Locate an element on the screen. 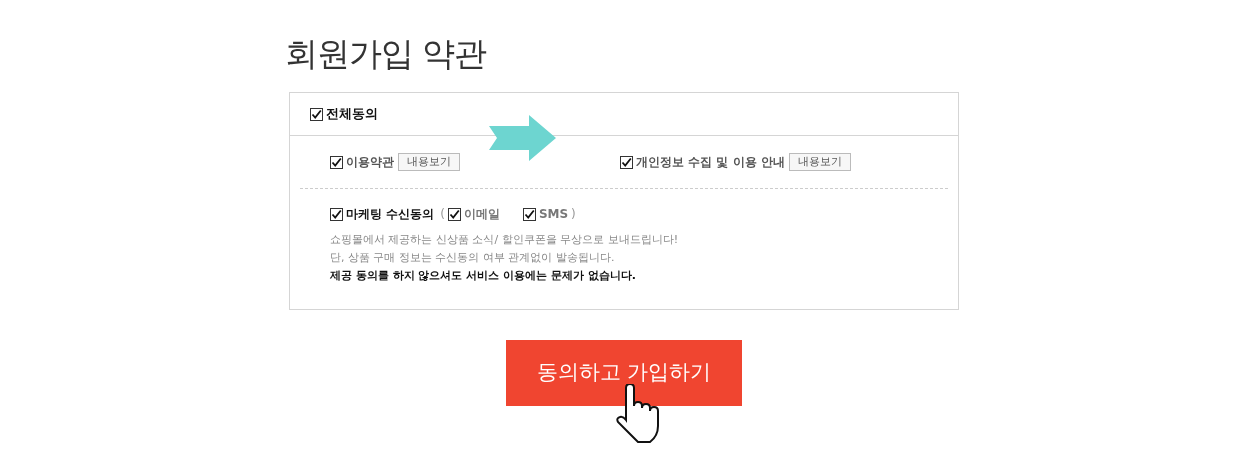  page-title: 회원가입 약관 is located at coordinates (386, 54).